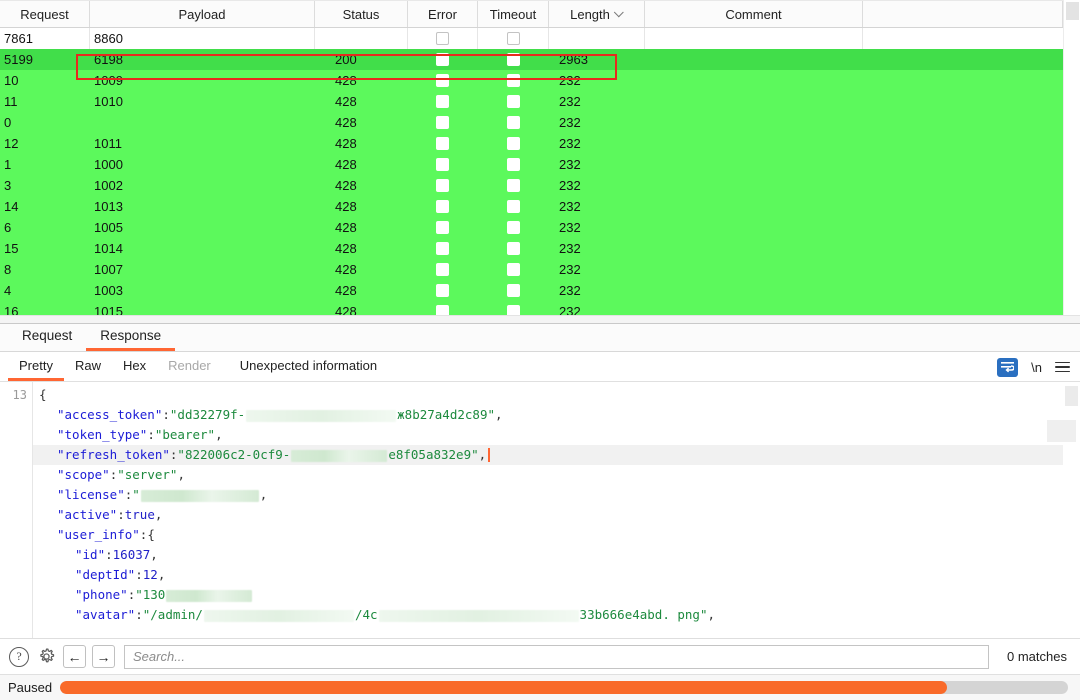 The height and width of the screenshot is (700, 1080). Describe the element at coordinates (36, 367) in the screenshot. I see `tab-pretty: Pretty` at that location.